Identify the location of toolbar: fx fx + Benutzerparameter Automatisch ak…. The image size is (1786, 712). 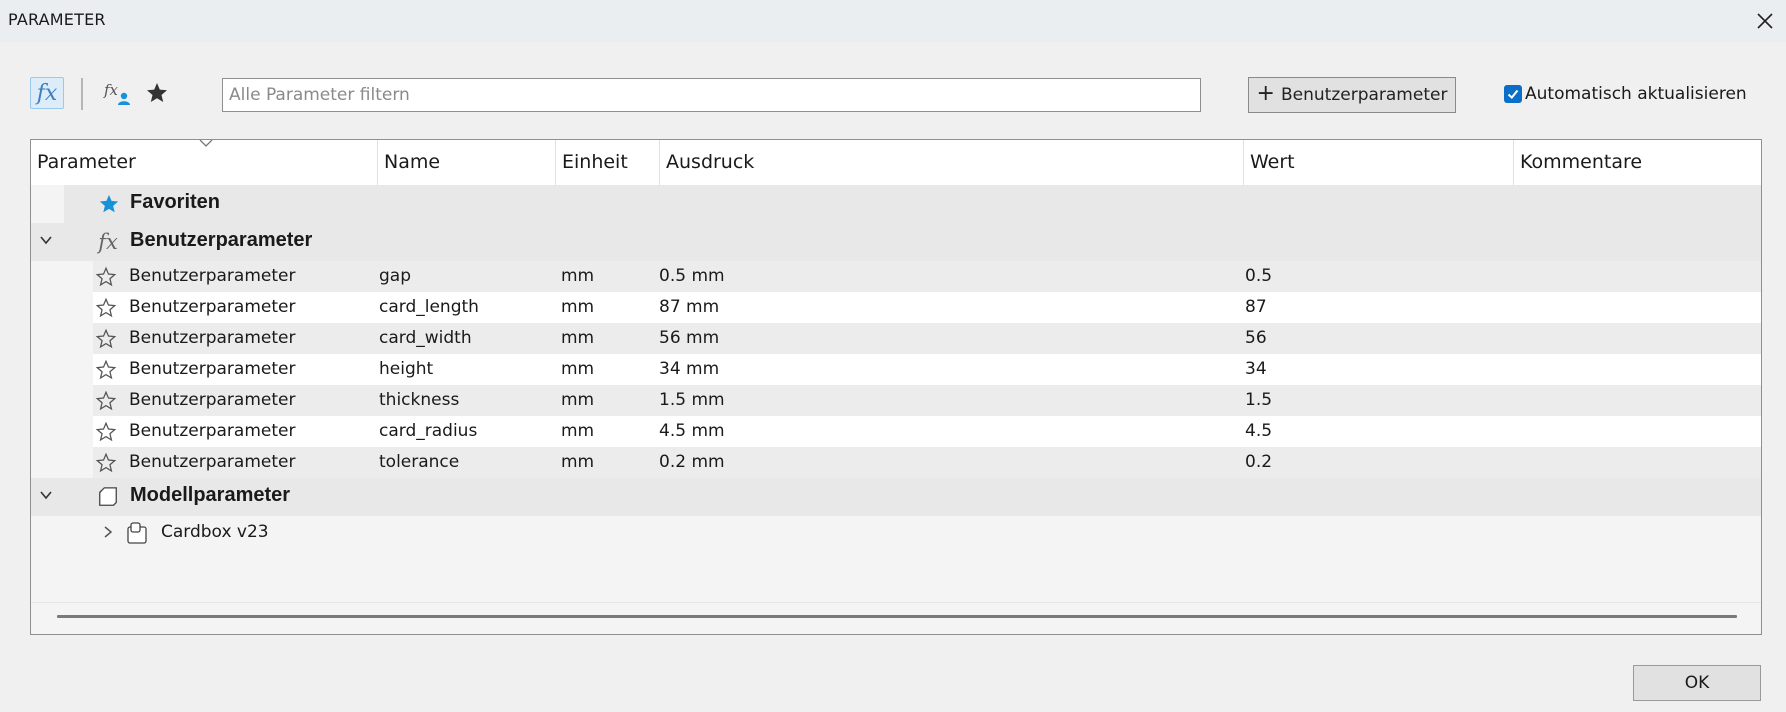
(893, 96).